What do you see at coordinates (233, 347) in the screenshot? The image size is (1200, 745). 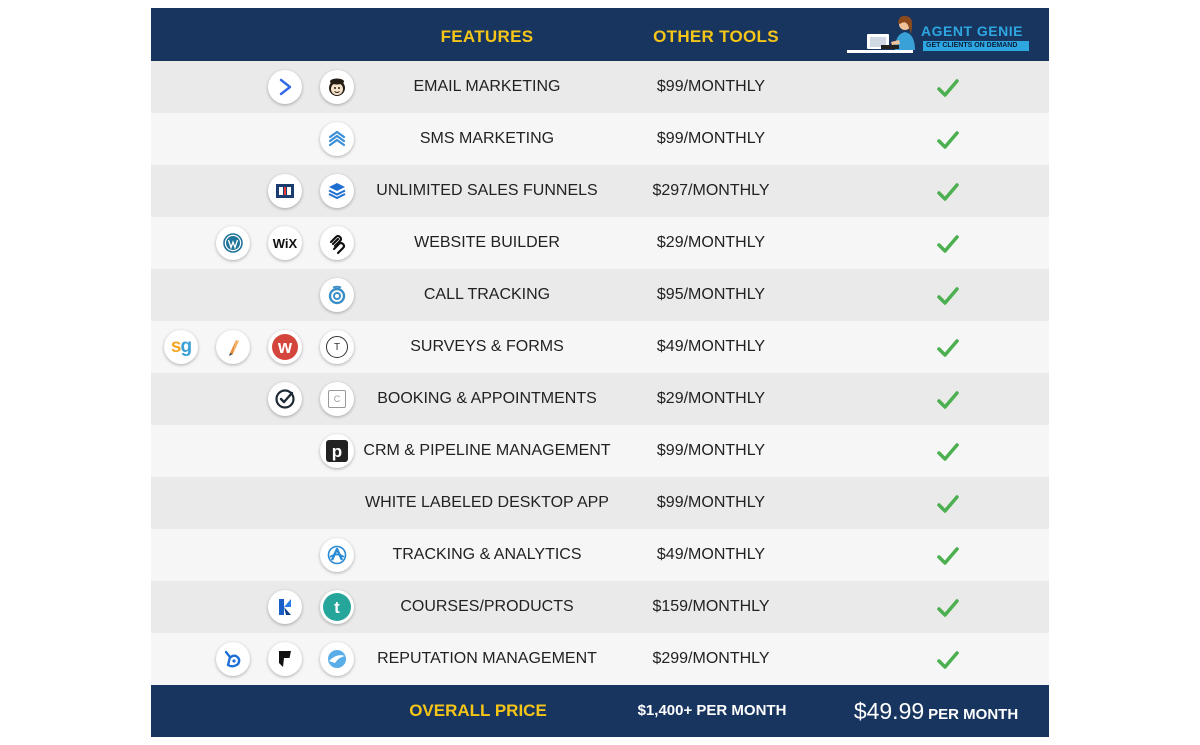 I see `pencil-icon` at bounding box center [233, 347].